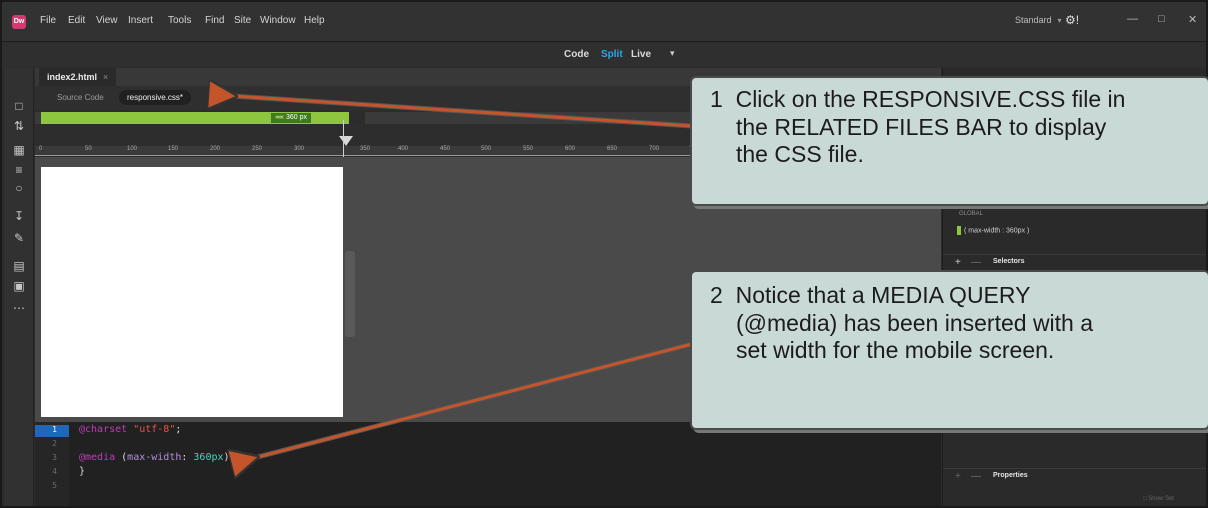  Describe the element at coordinates (915, 322) in the screenshot. I see `callout-line: (@media) has been inserted with a` at that location.